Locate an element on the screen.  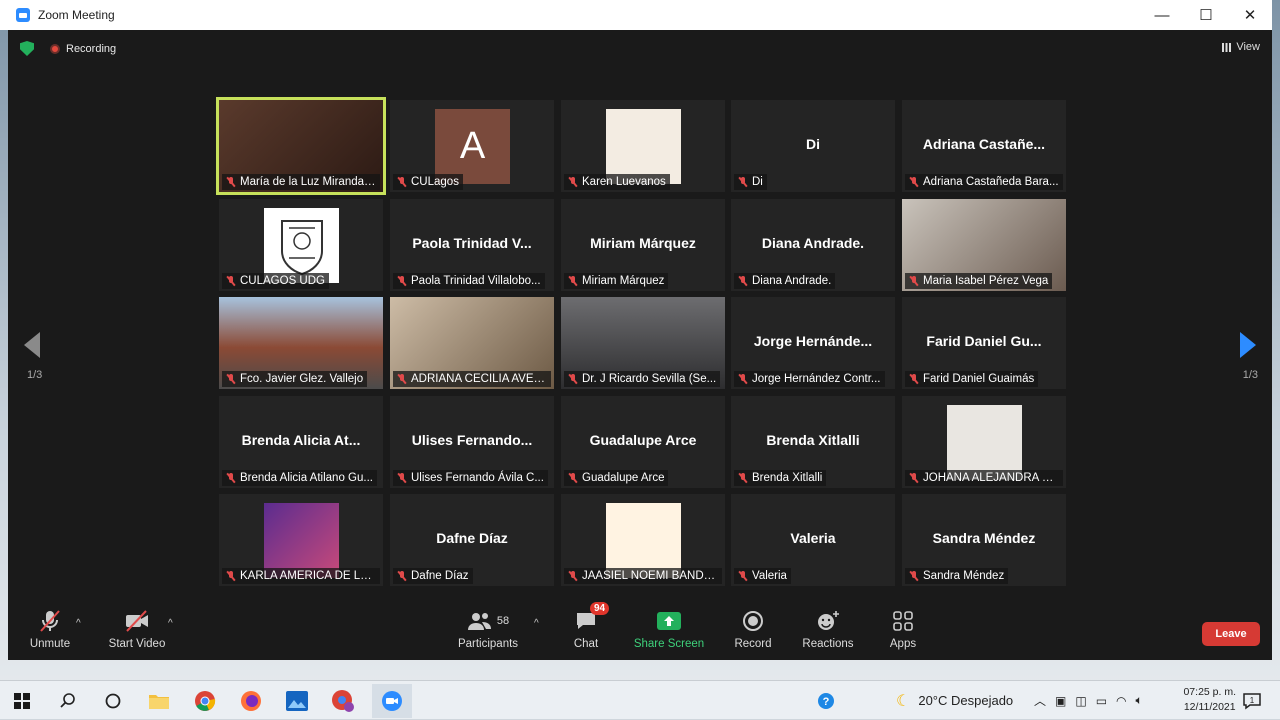
next-page-button is located at coordinates (1248, 345).